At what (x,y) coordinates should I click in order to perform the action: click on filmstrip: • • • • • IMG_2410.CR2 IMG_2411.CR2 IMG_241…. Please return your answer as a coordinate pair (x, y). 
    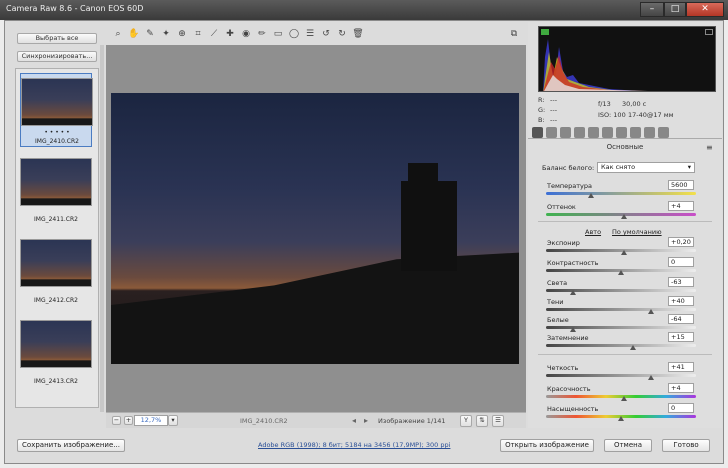
    Looking at the image, I should click on (57, 238).